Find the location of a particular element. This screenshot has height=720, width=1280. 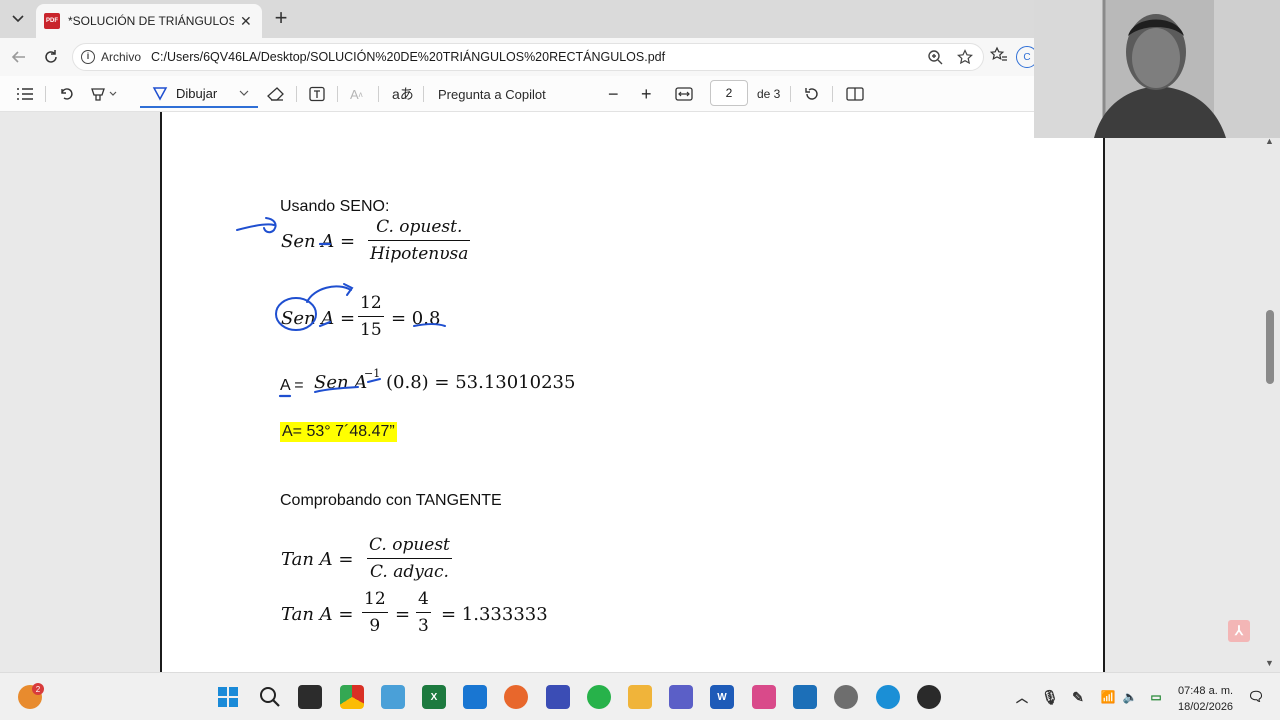

refresh-icon is located at coordinates (51, 57).